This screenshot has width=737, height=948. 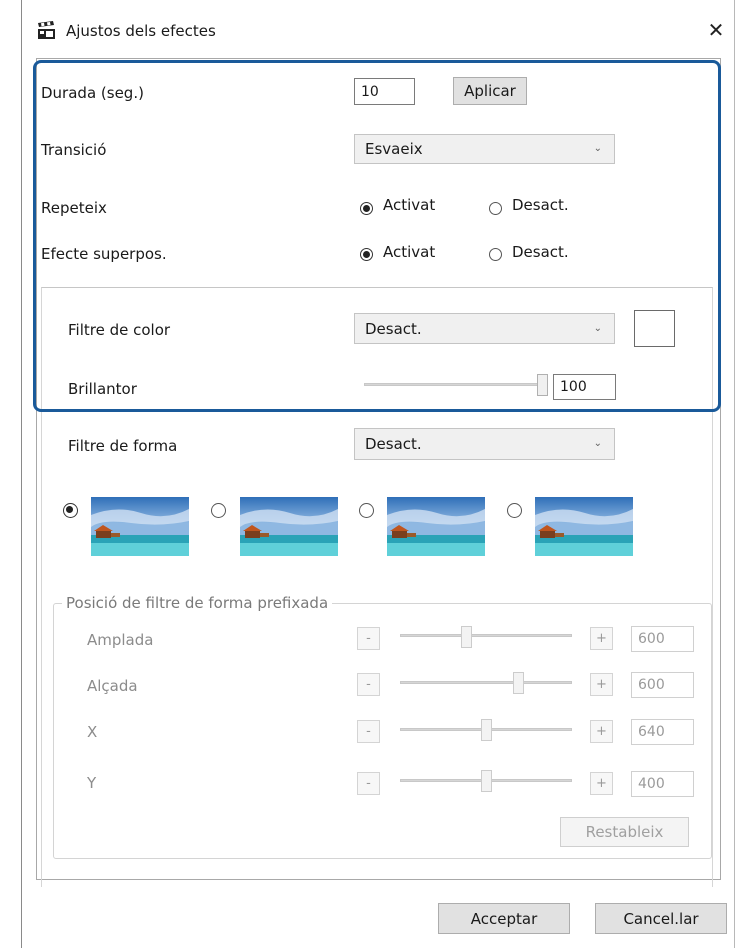 What do you see at coordinates (504, 918) in the screenshot?
I see `accept-button: Acceptar` at bounding box center [504, 918].